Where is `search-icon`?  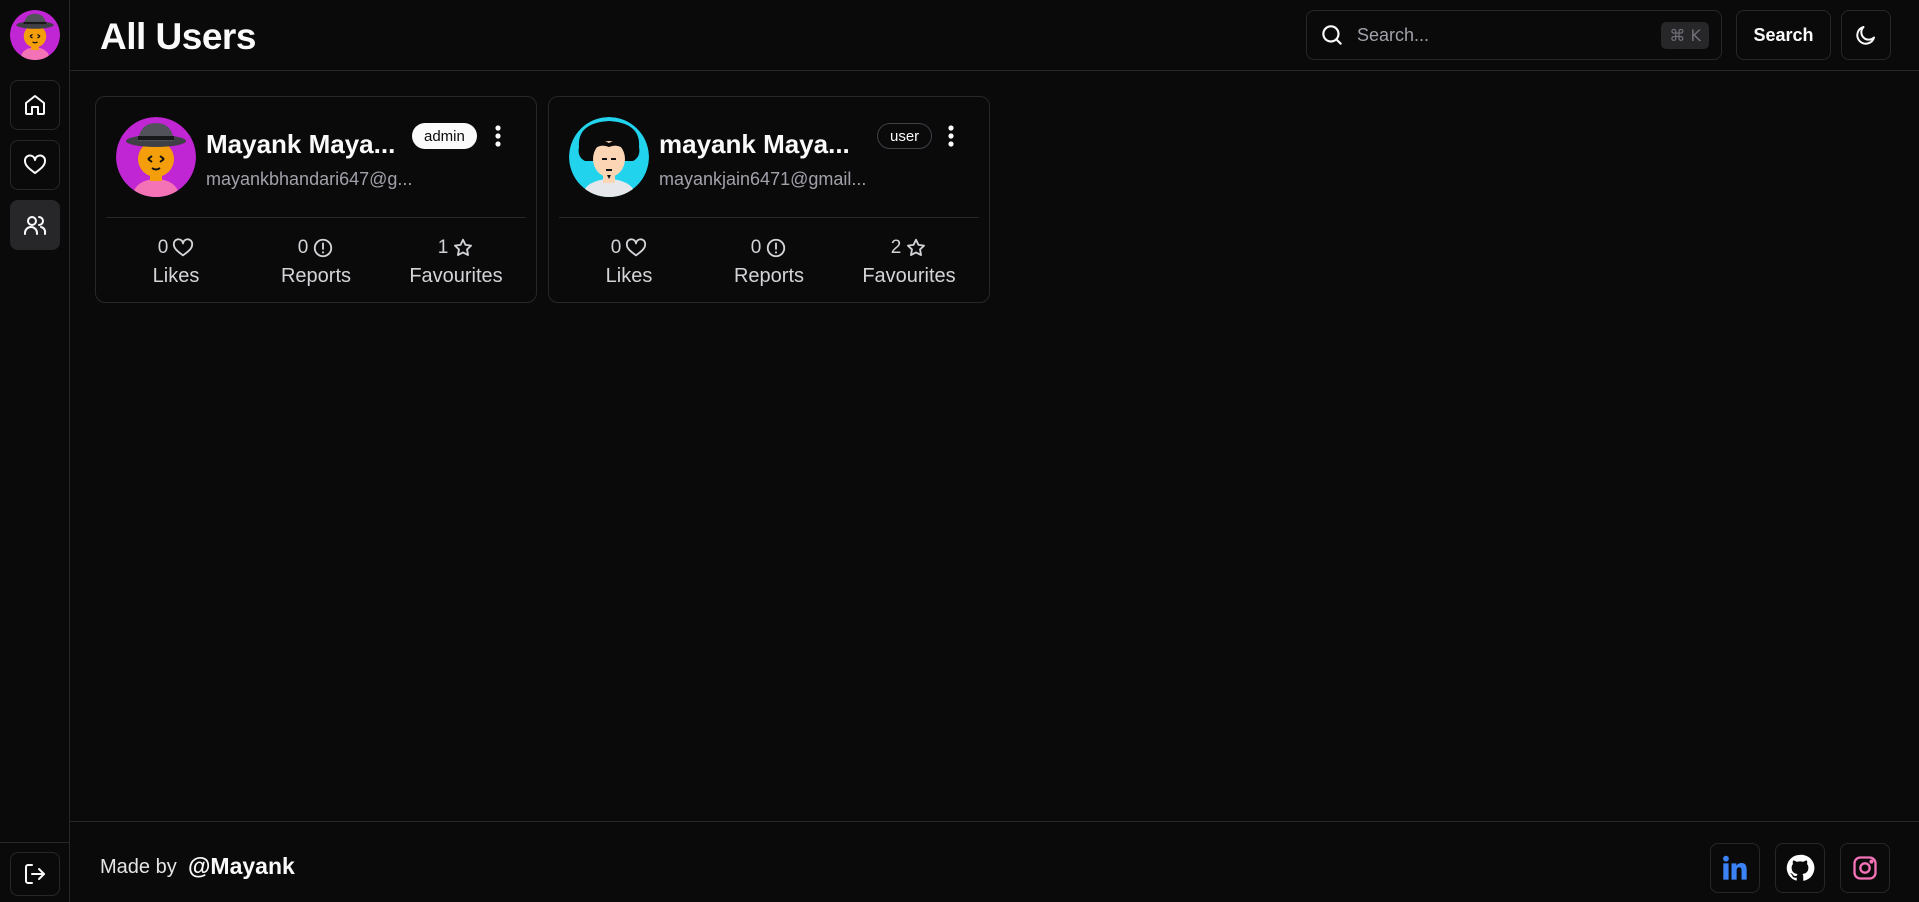 search-icon is located at coordinates (1332, 35).